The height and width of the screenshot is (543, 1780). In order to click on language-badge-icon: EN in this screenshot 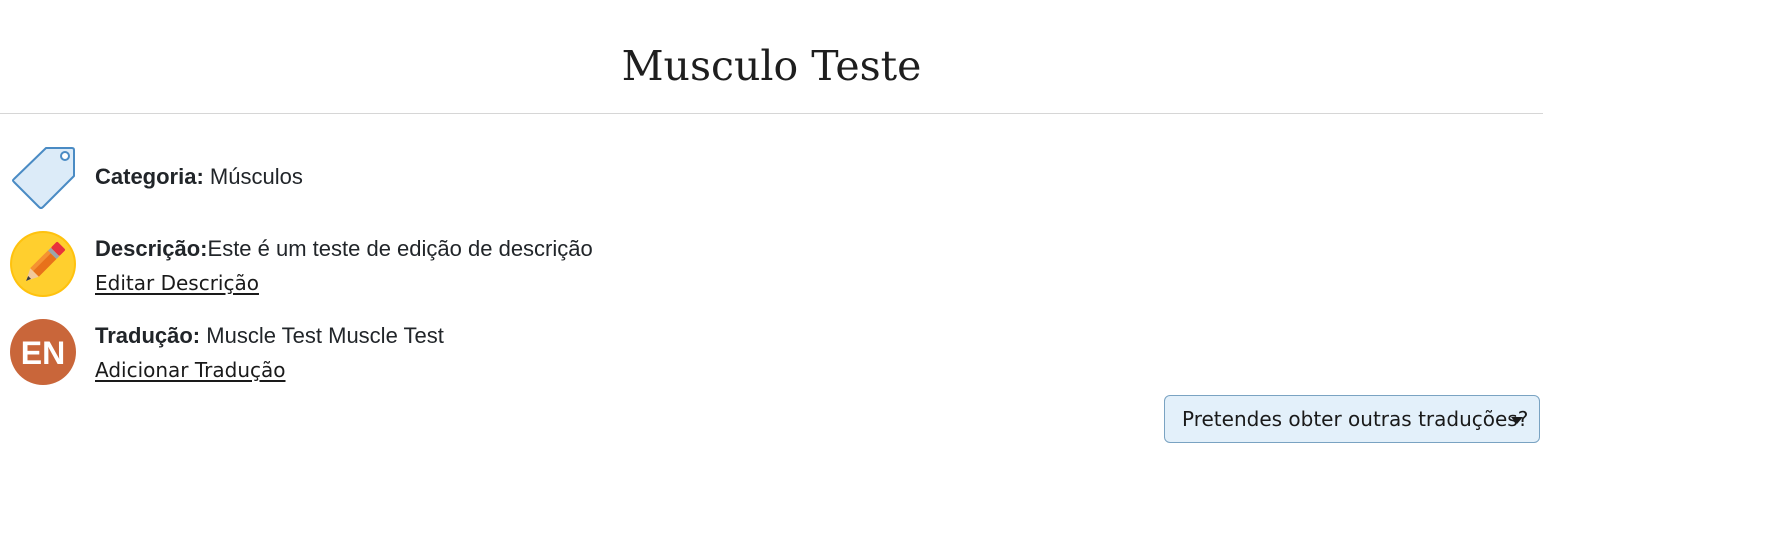, I will do `click(43, 352)`.